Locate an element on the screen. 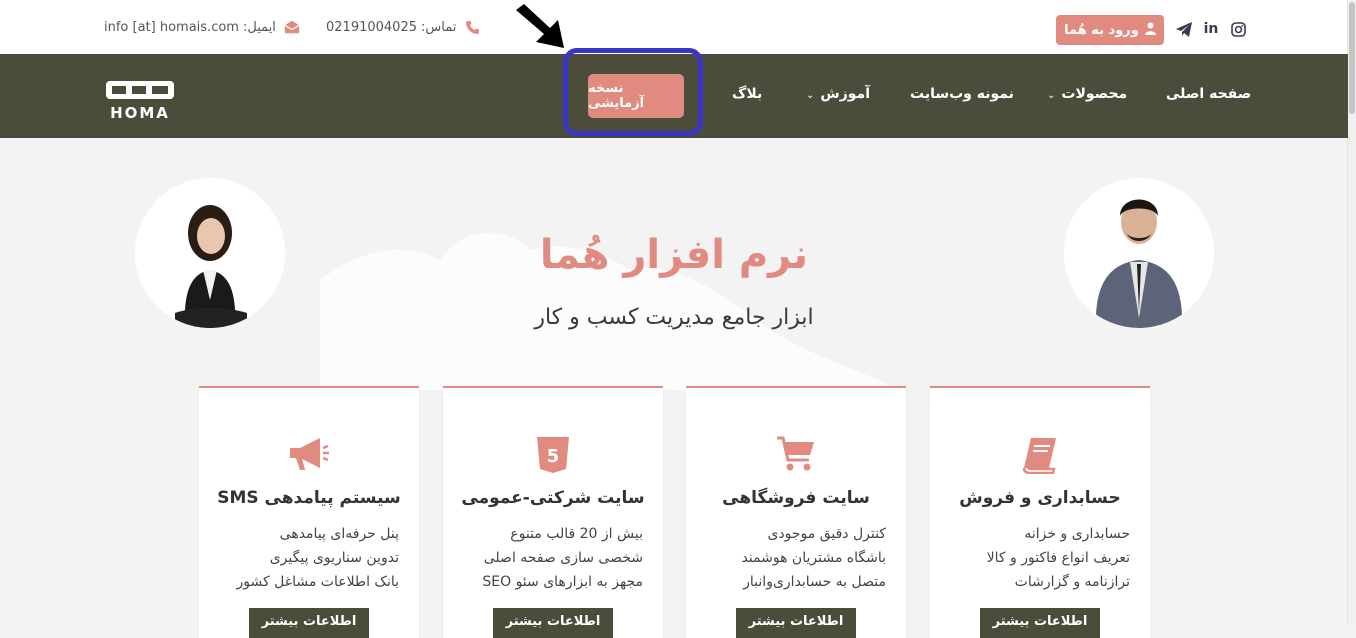  megaphone-icon is located at coordinates (309, 454).